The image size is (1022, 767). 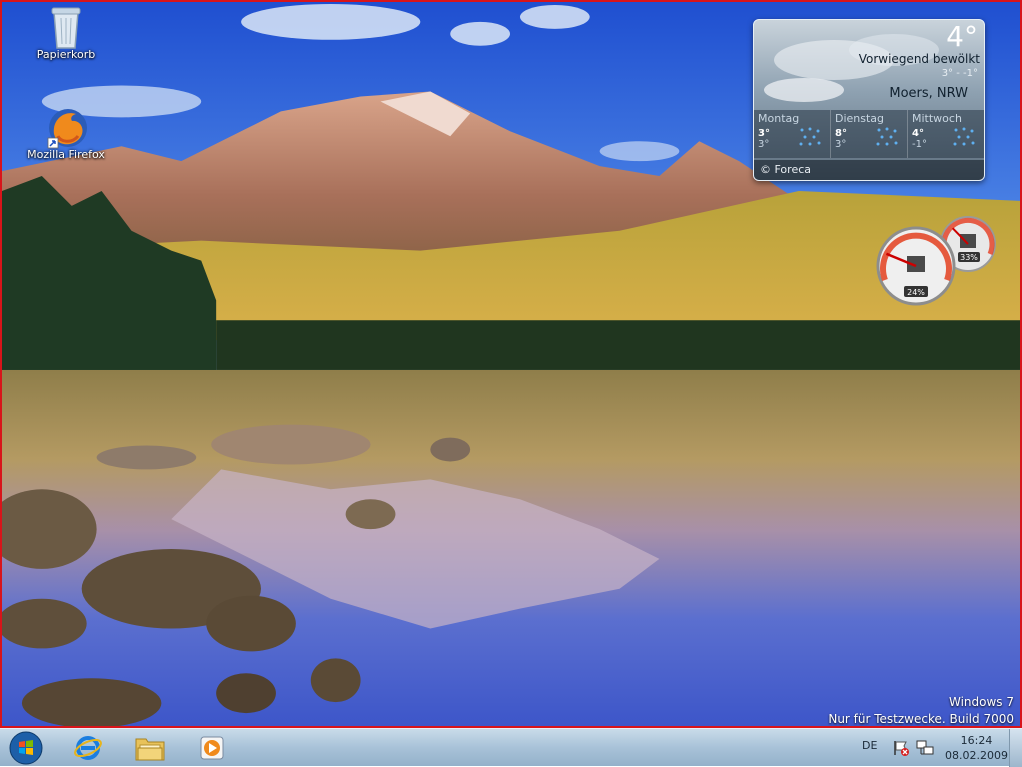 What do you see at coordinates (919, 59) in the screenshot?
I see `weather-condition: Vorwiegend bewölkt` at bounding box center [919, 59].